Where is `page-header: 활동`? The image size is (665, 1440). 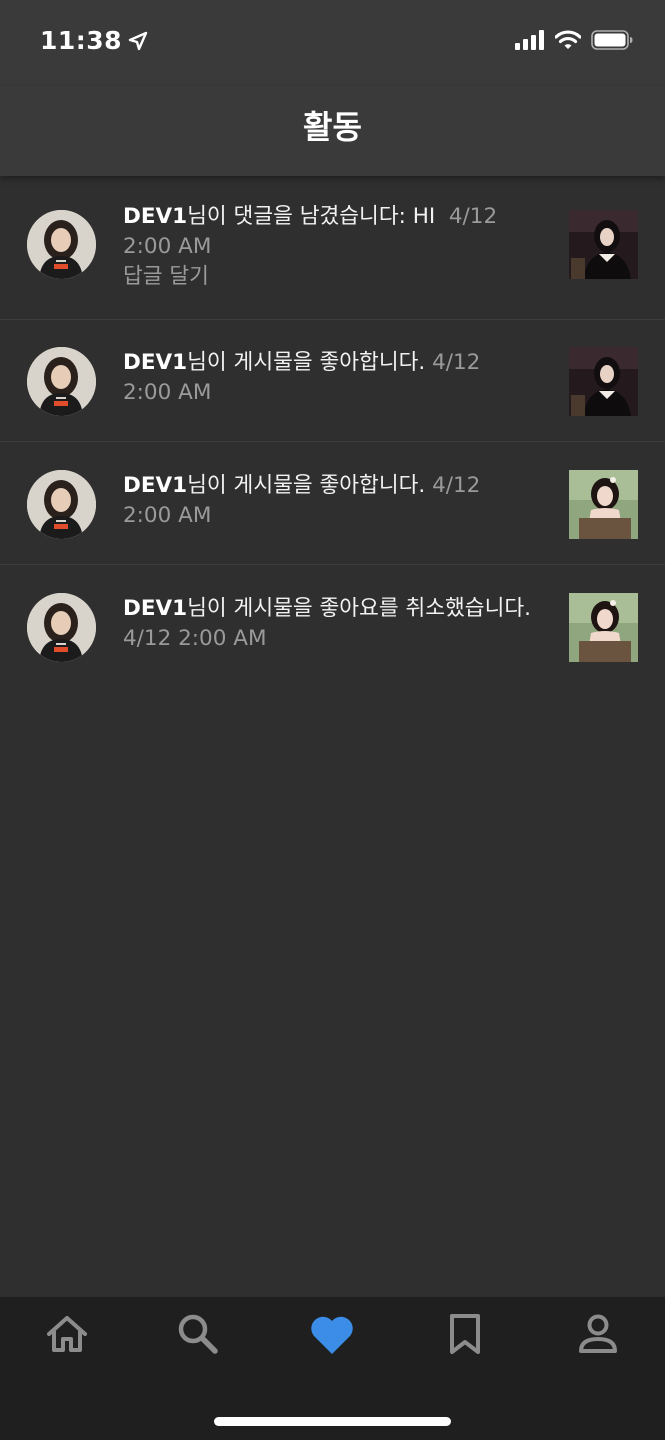 page-header: 활동 is located at coordinates (332, 131).